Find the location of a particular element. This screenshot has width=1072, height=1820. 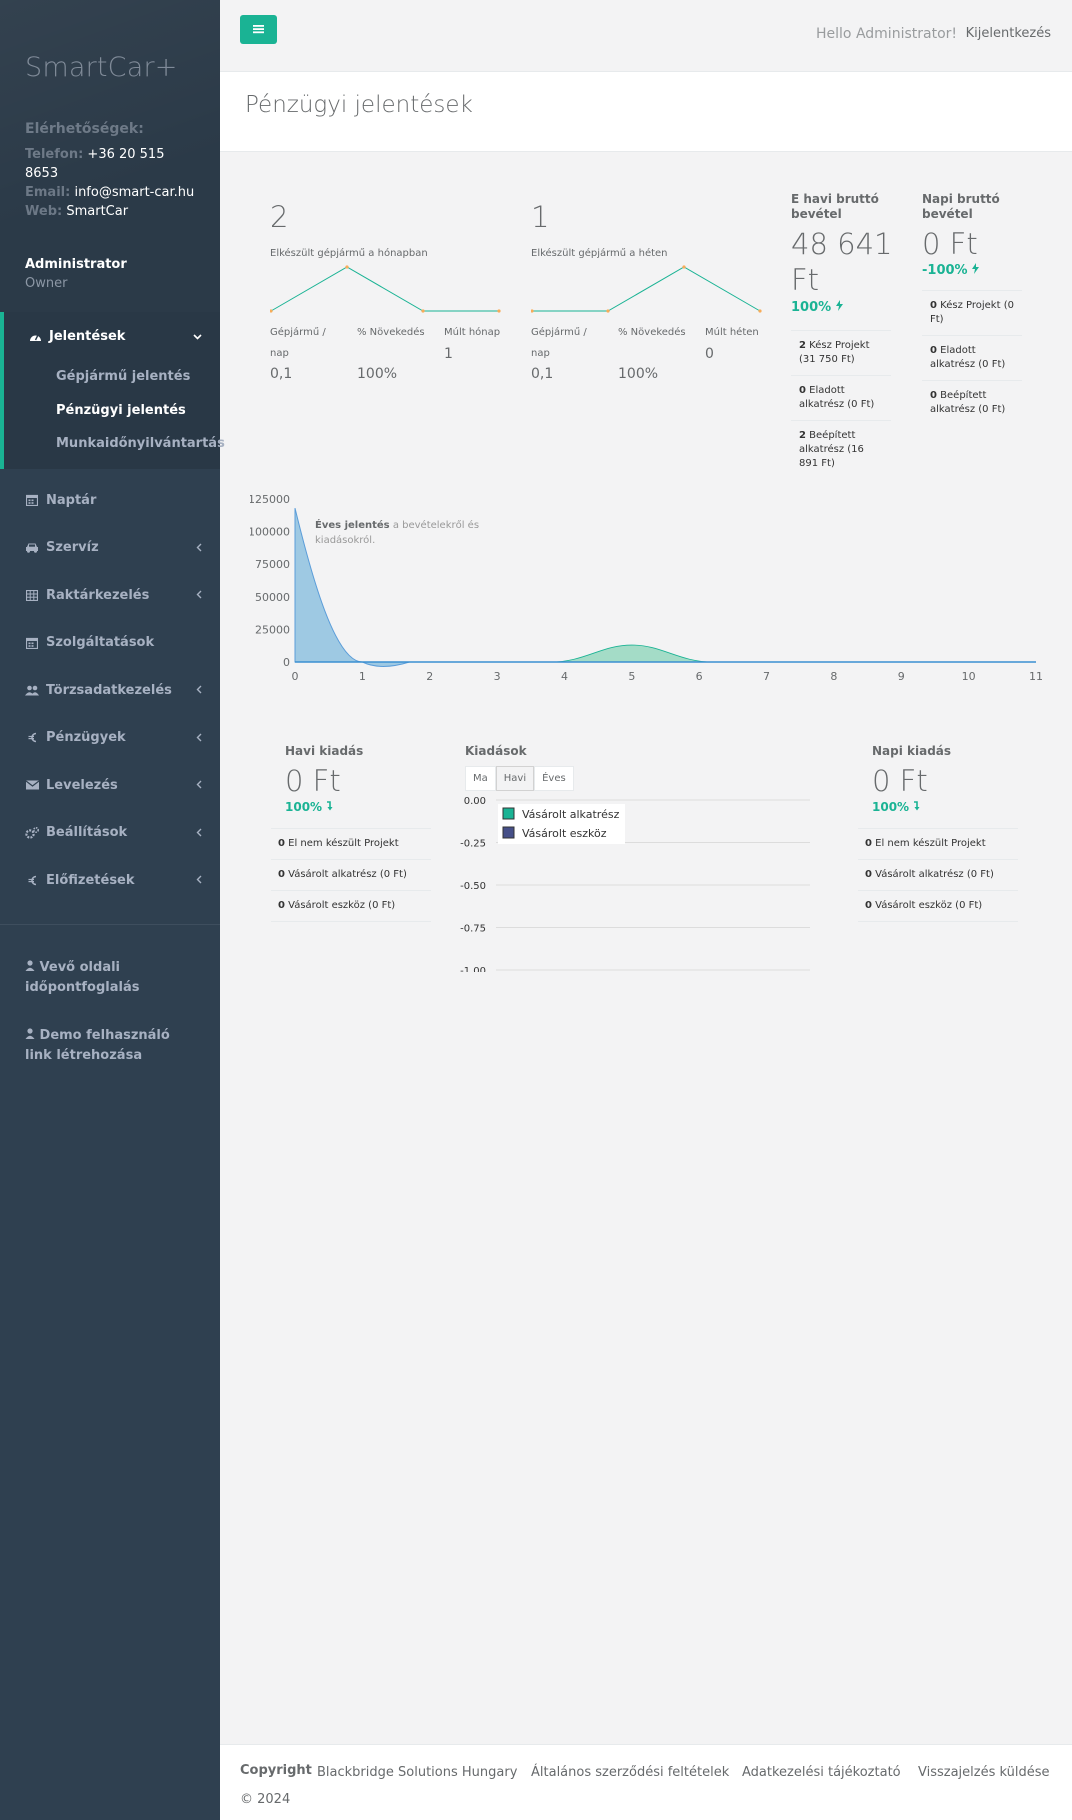

monthly-income-change-value: 100% is located at coordinates (811, 307).